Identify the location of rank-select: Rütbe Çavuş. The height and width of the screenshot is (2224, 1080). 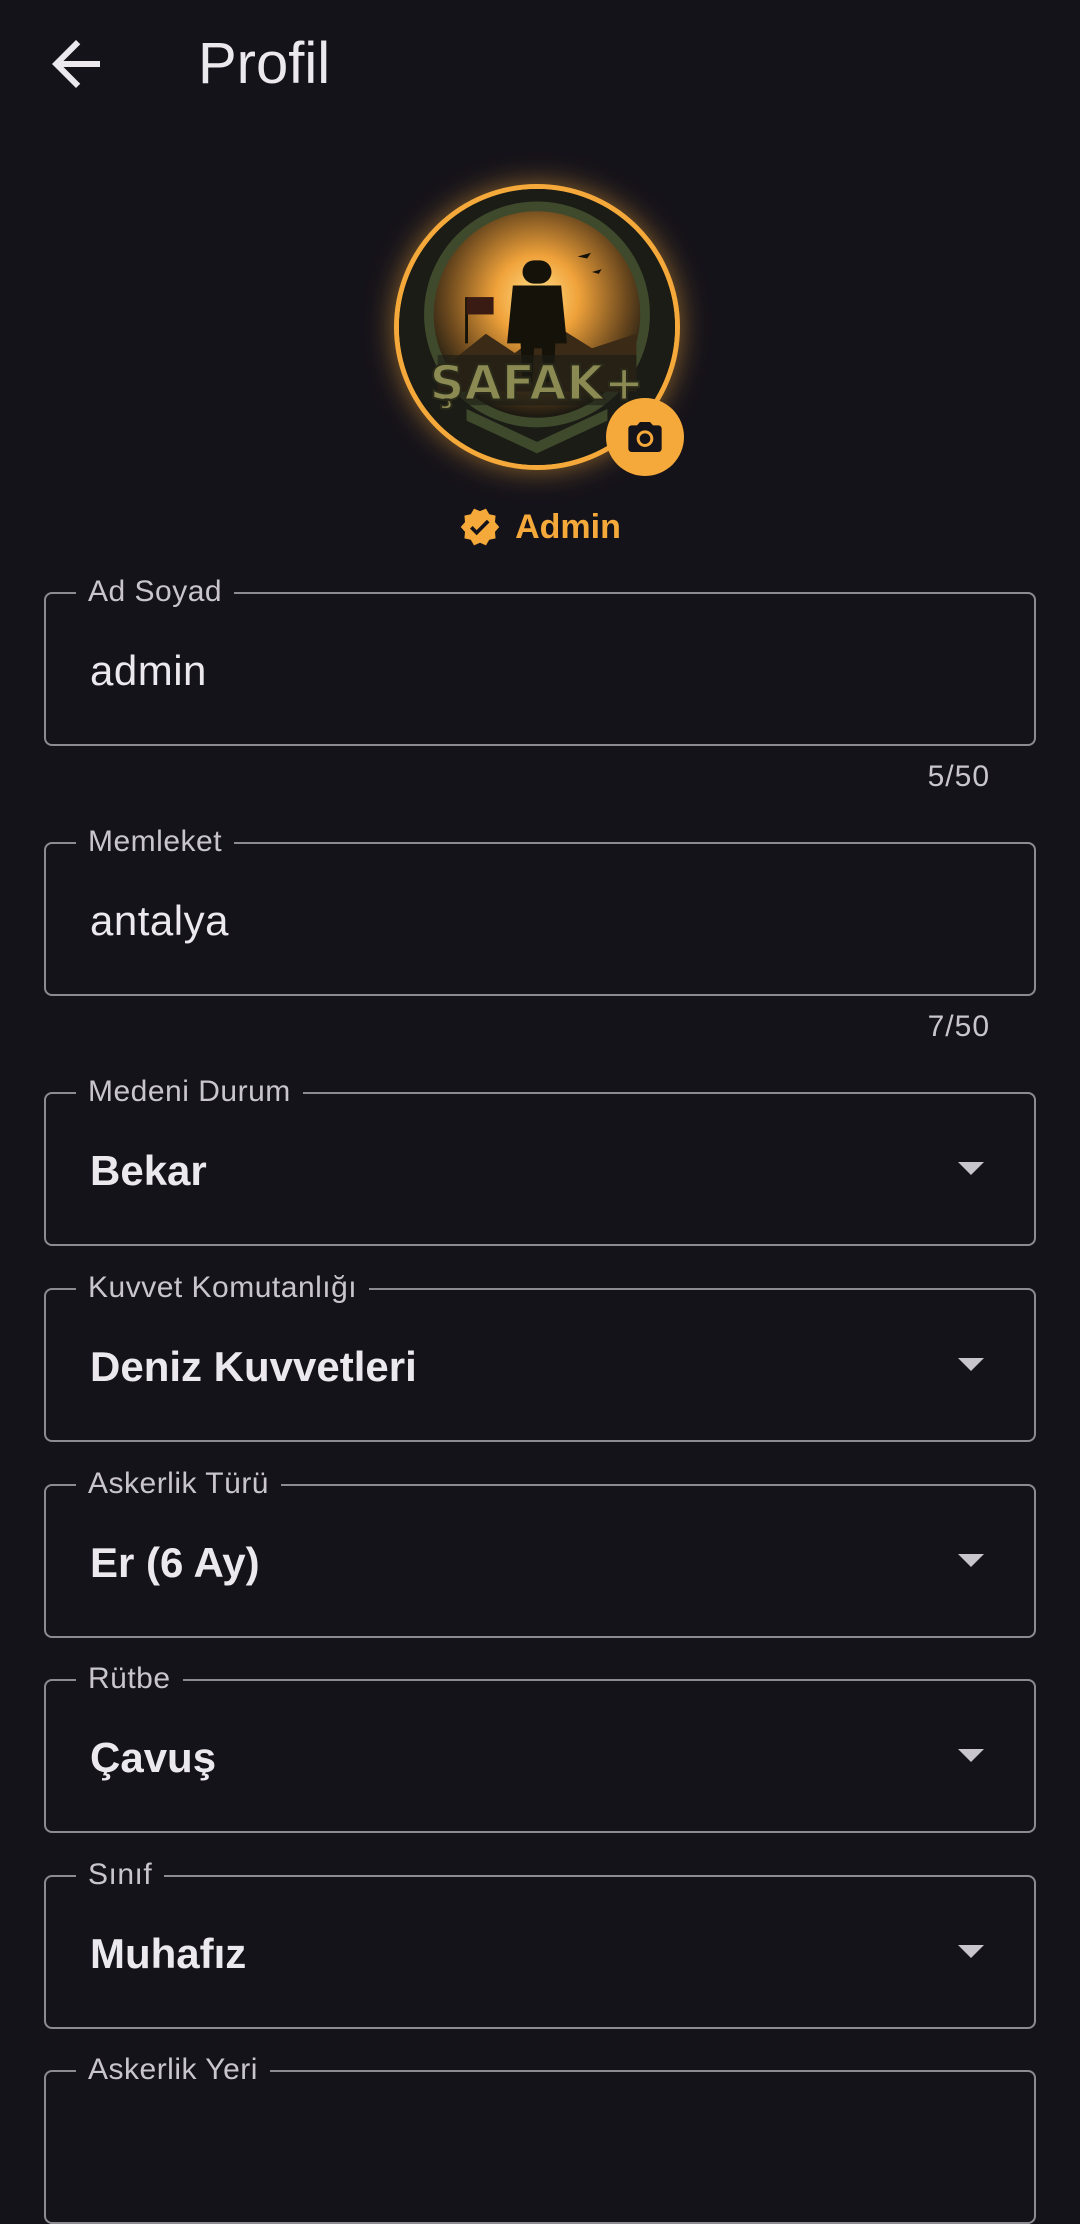
(540, 1746).